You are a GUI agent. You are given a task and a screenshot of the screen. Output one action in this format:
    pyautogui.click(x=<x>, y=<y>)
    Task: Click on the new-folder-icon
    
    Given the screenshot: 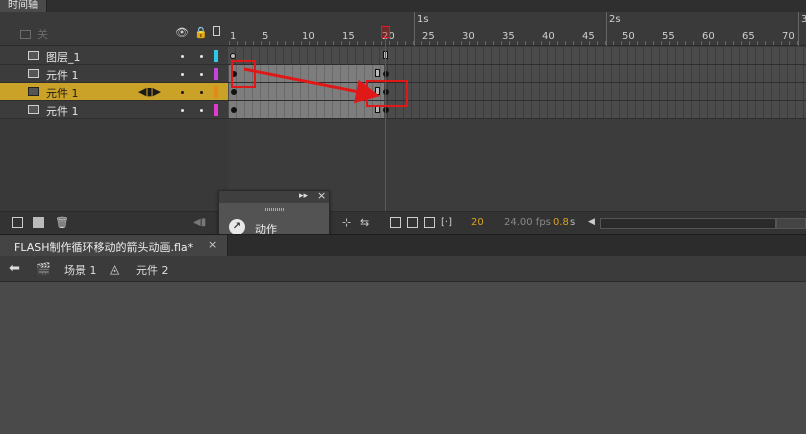 What is the action you would take?
    pyautogui.click(x=38, y=222)
    